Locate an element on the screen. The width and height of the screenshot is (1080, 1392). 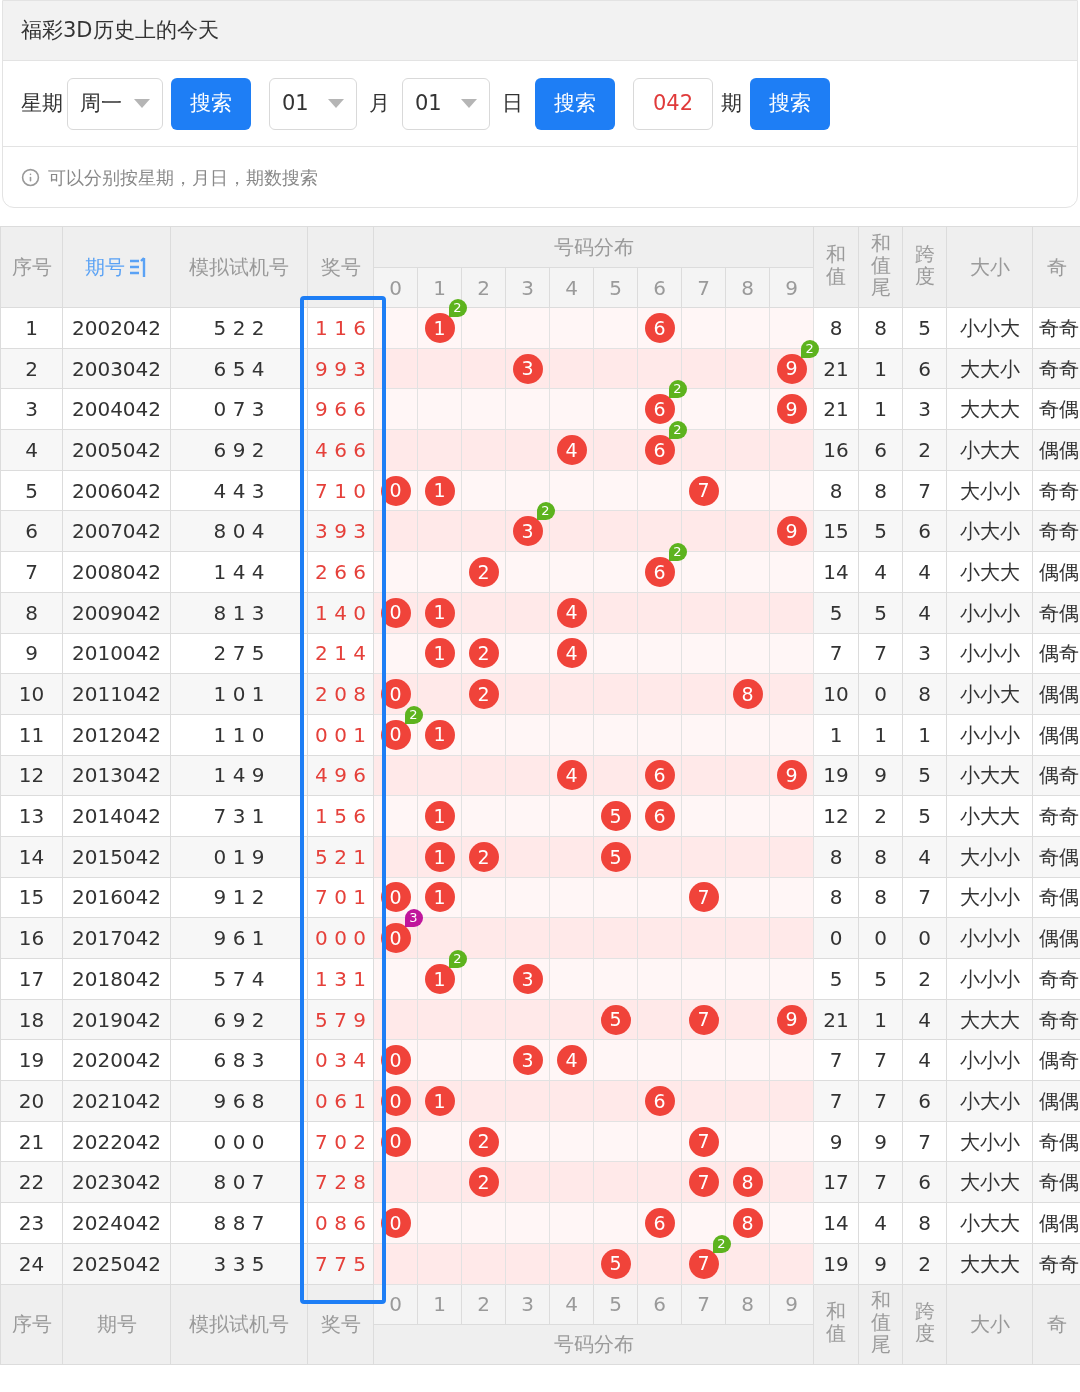
row-number: 7 is located at coordinates (31, 572).